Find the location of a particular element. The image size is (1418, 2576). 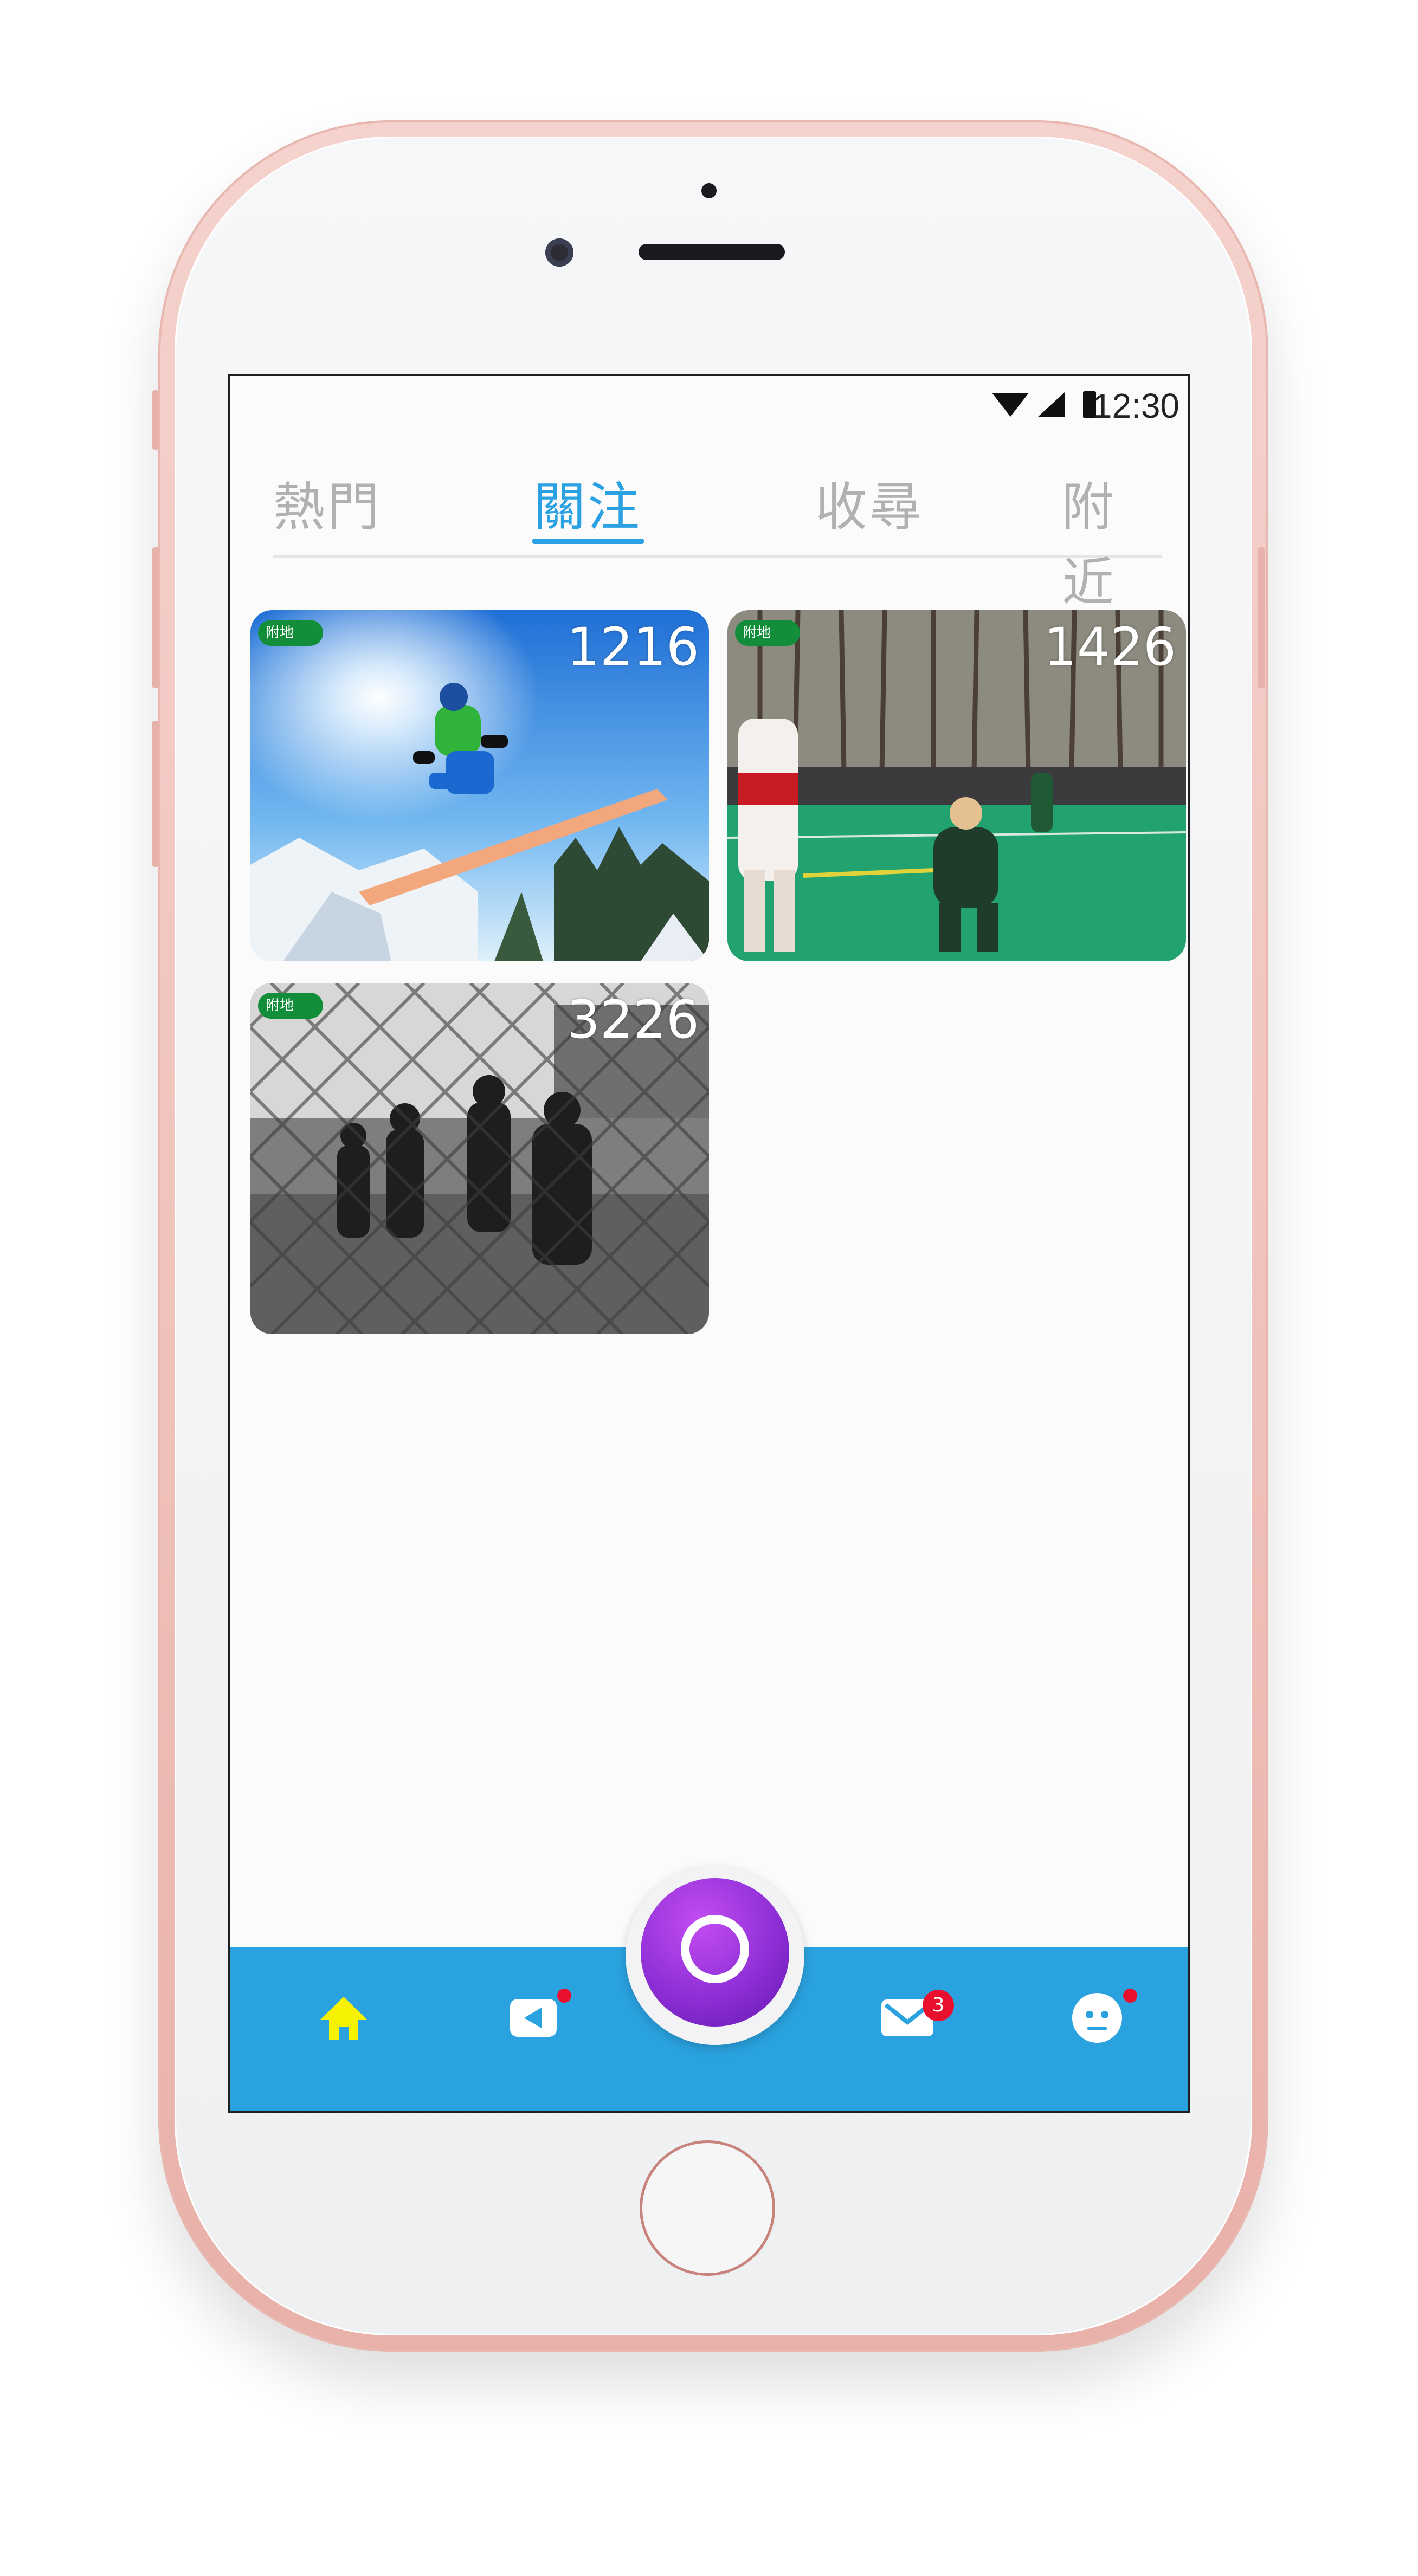

video-icon is located at coordinates (533, 2018).